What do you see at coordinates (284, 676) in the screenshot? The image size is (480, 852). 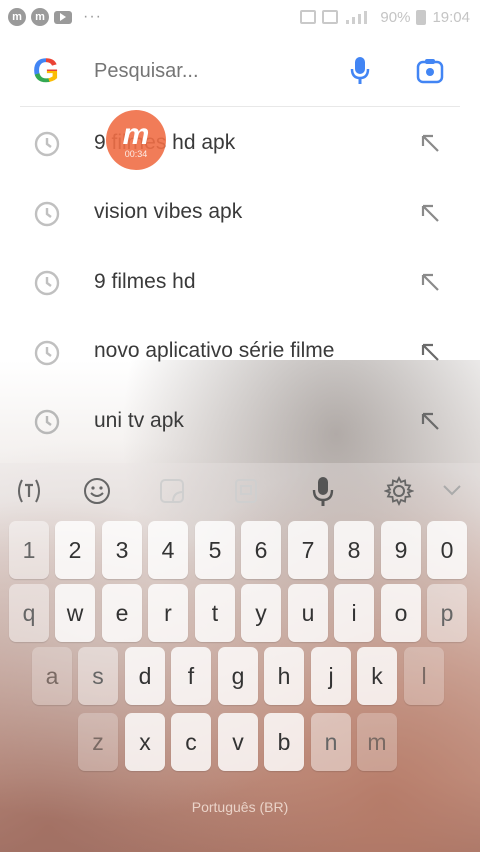 I see `key-h: h` at bounding box center [284, 676].